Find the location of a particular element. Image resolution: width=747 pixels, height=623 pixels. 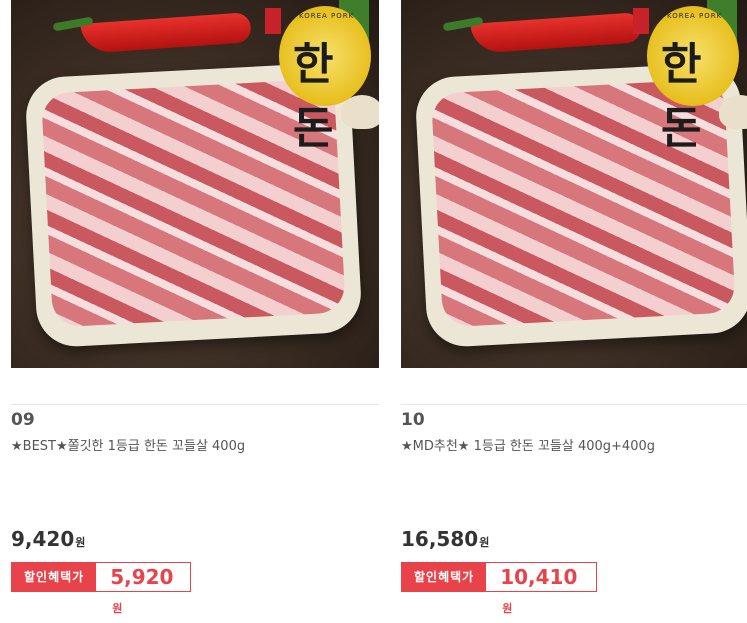

sale-box: 할인혜택가 10,410원 is located at coordinates (499, 588).